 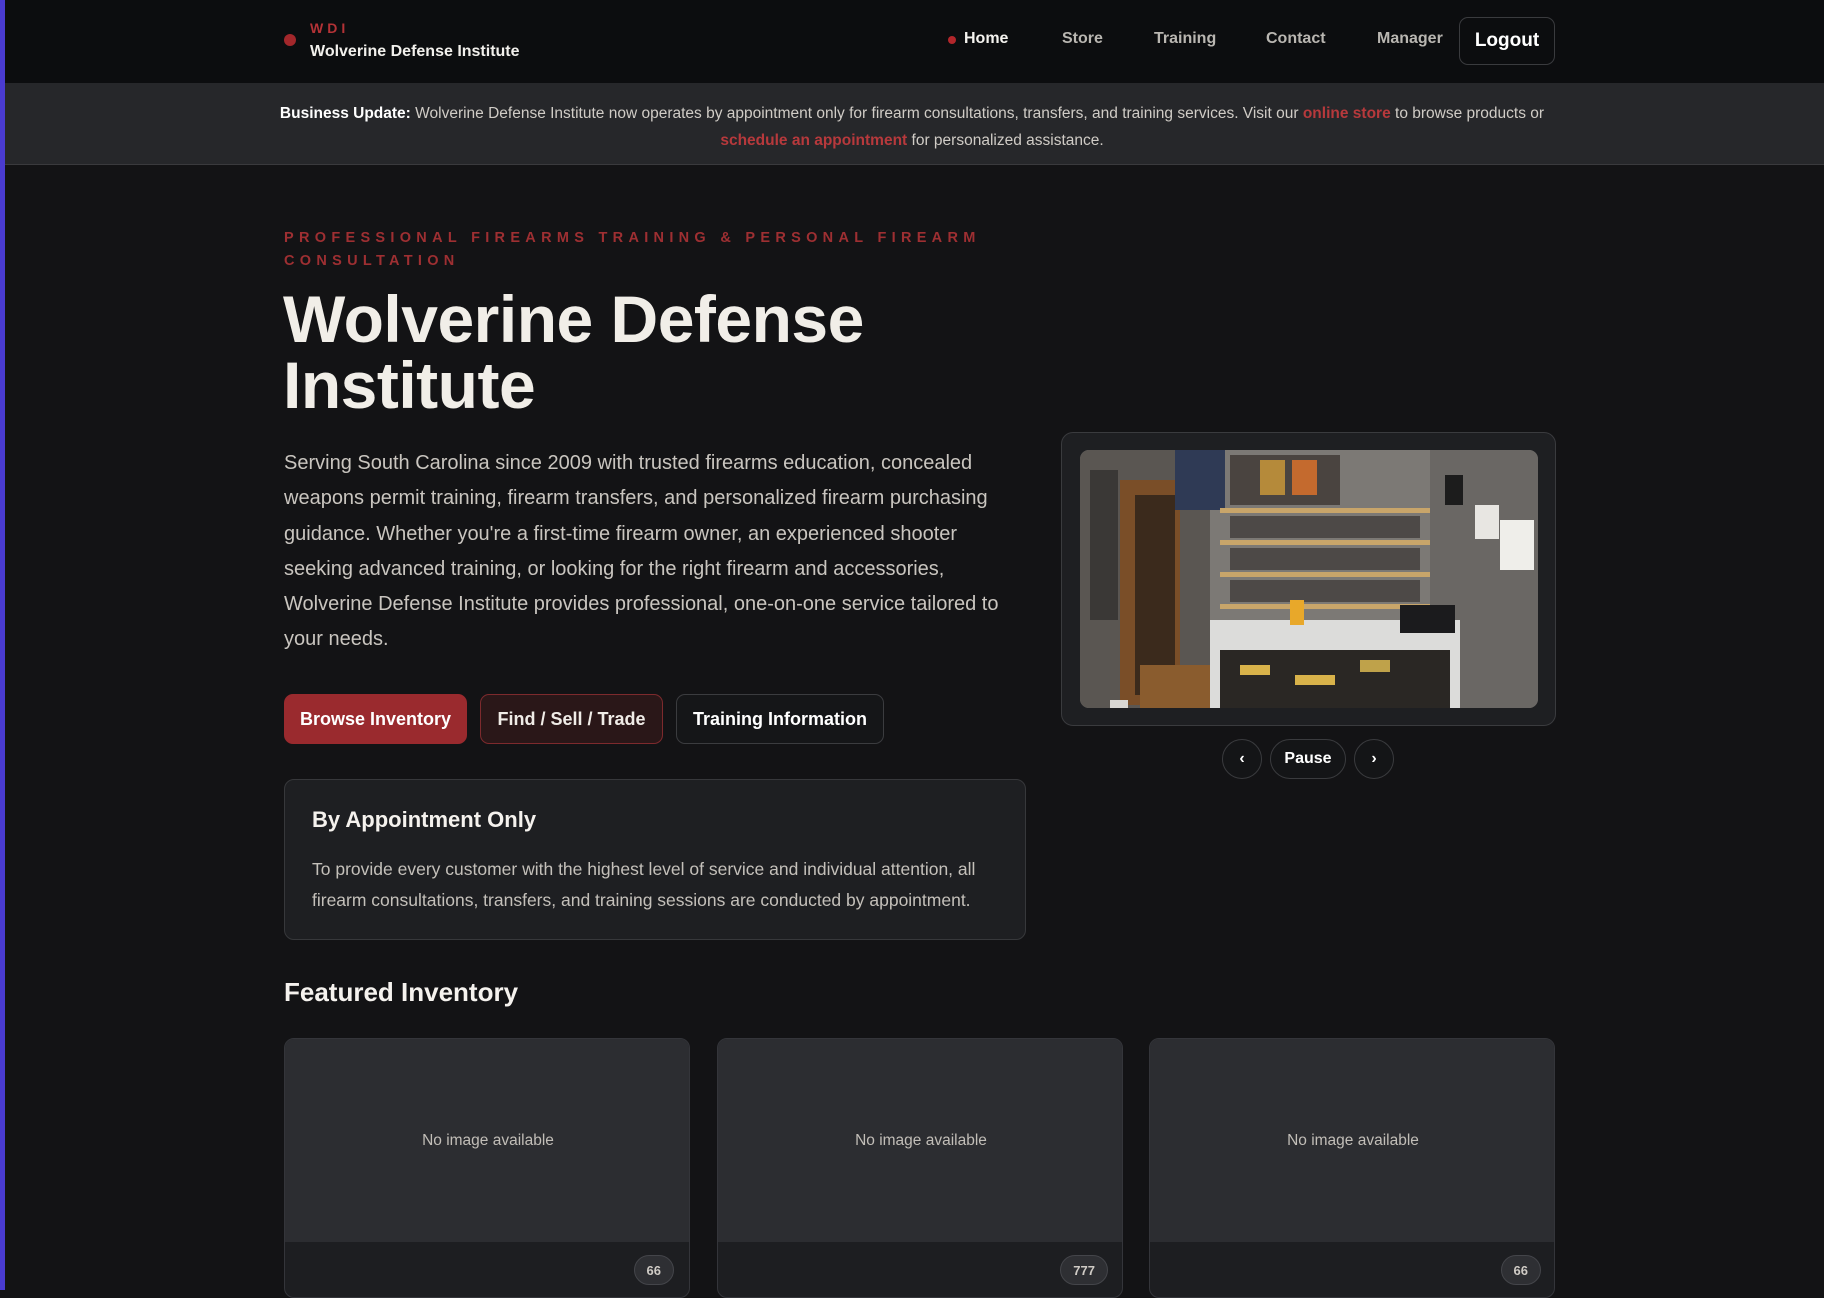 I want to click on nav-link-store: Store, so click(x=1082, y=39).